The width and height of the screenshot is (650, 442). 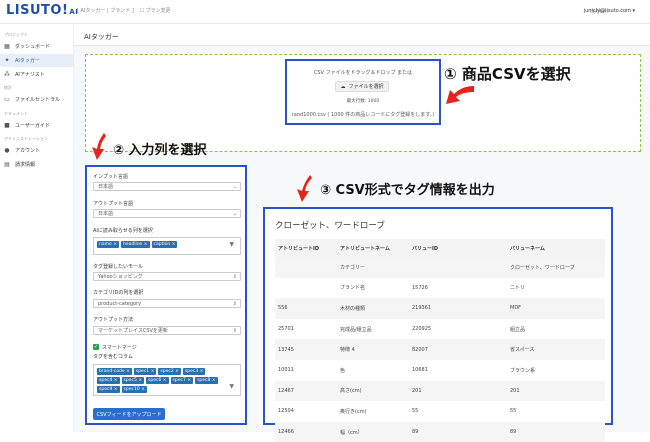 I want to click on column-tag: spec7 ×, so click(x=182, y=380).